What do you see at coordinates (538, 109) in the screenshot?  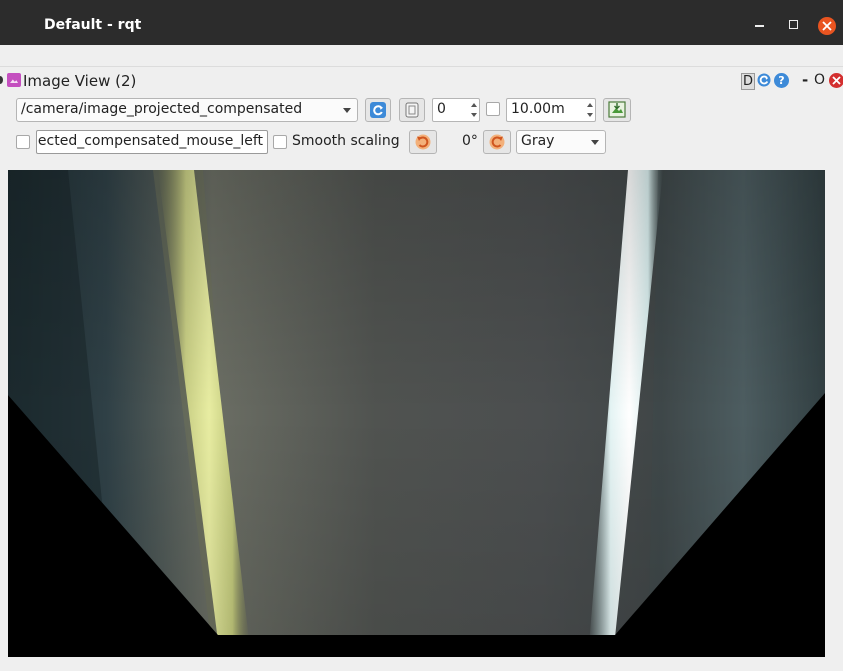 I see `timeout-spinbox-value: 10.00m` at bounding box center [538, 109].